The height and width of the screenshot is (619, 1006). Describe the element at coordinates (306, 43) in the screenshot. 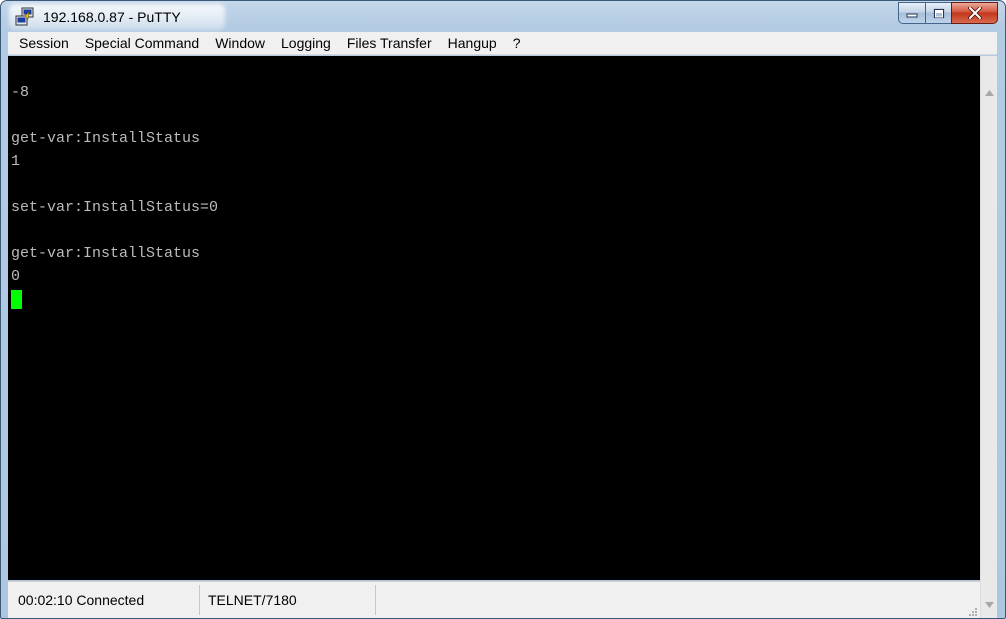

I see `menu-logging: Logging` at that location.